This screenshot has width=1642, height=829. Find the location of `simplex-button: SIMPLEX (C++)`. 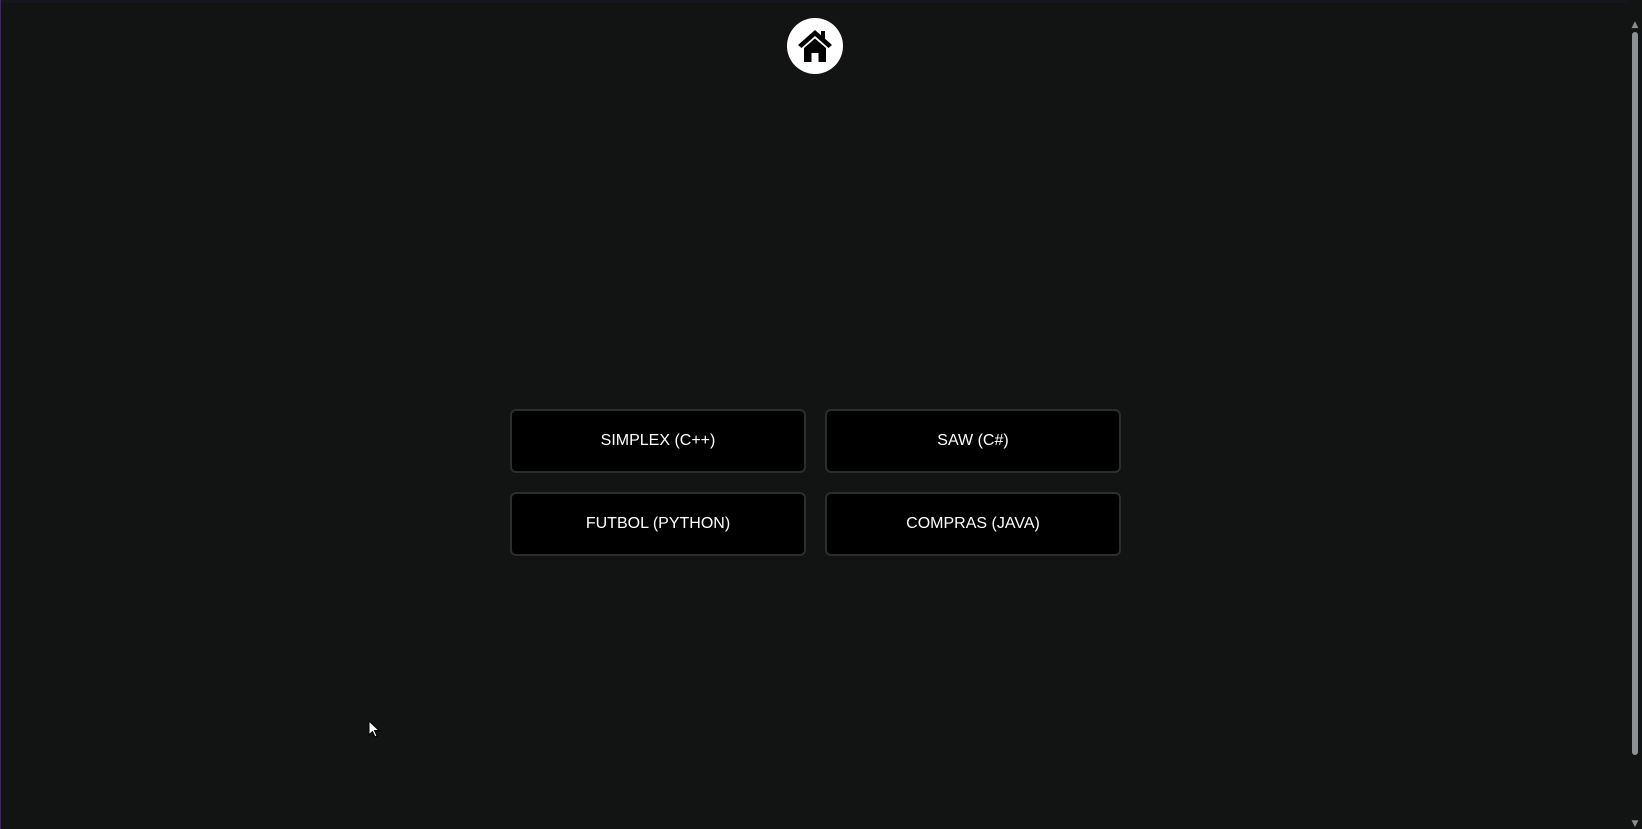

simplex-button: SIMPLEX (C++) is located at coordinates (658, 441).